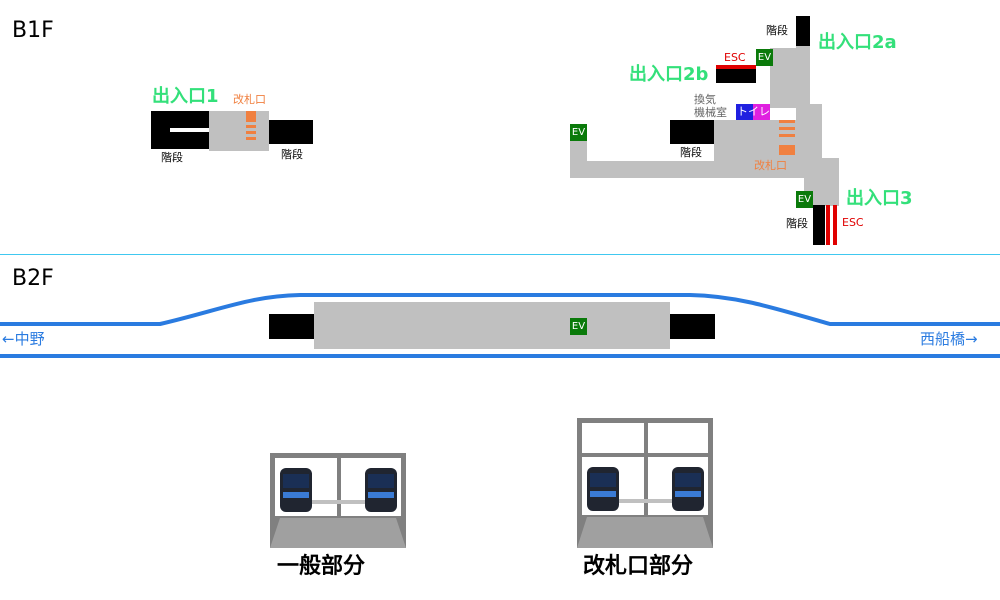 The height and width of the screenshot is (600, 1000). What do you see at coordinates (33, 30) in the screenshot?
I see `floor-label-b1f: B1F` at bounding box center [33, 30].